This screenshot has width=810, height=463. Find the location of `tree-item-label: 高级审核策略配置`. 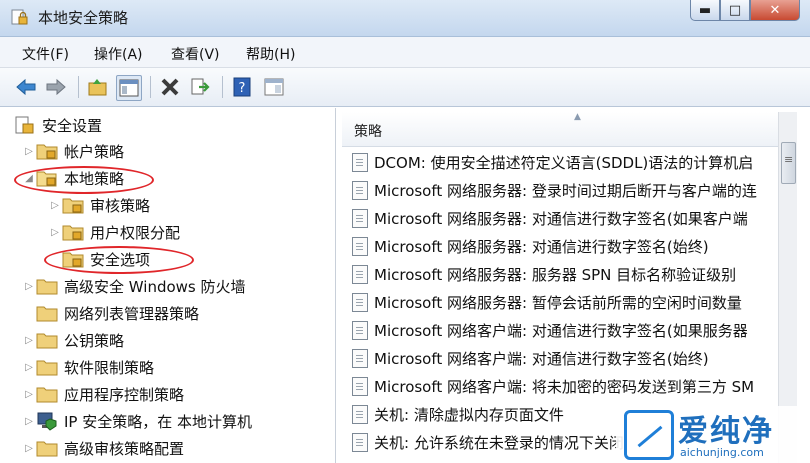

tree-item-label: 高级审核策略配置 is located at coordinates (124, 448).